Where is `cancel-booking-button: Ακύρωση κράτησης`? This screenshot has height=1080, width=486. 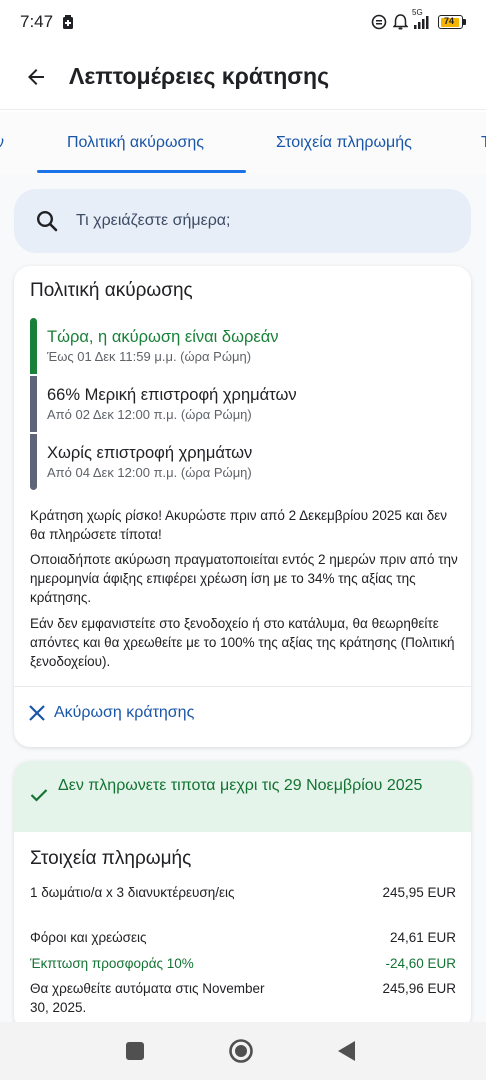
cancel-booking-button: Ακύρωση κράτησης is located at coordinates (111, 713).